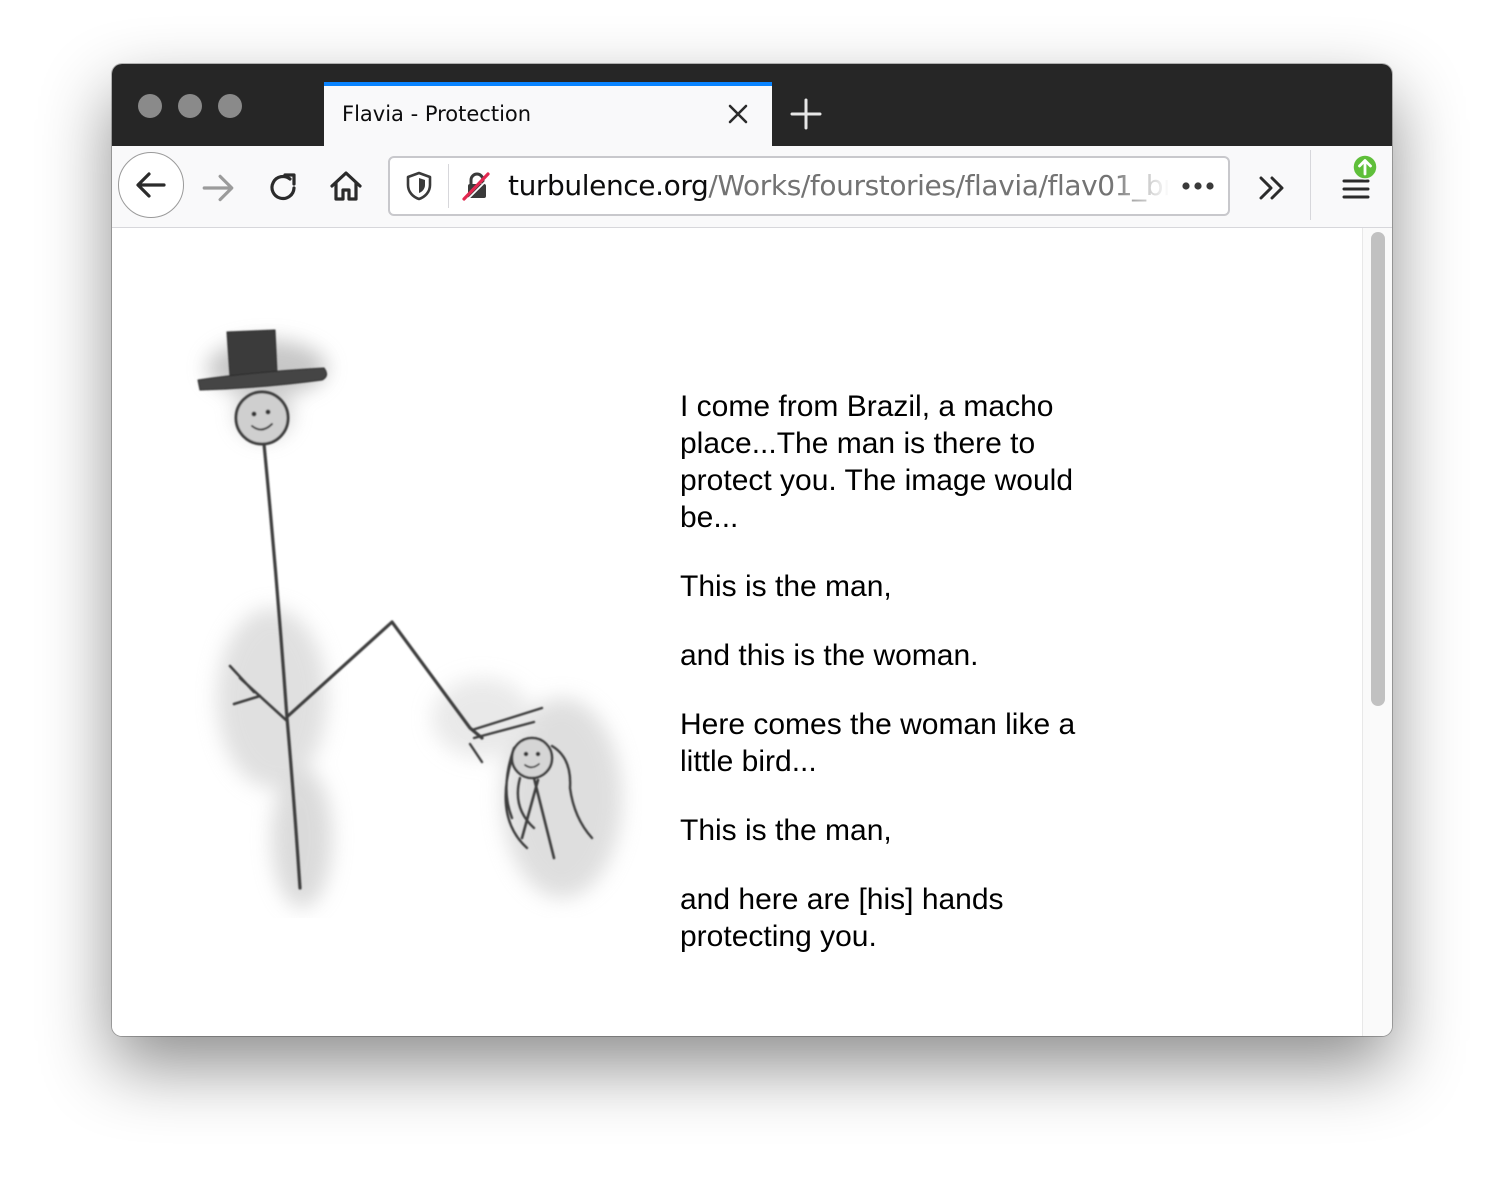 Image resolution: width=1504 pixels, height=1196 pixels. What do you see at coordinates (437, 114) in the screenshot?
I see `tab-title: Flavia - Protection` at bounding box center [437, 114].